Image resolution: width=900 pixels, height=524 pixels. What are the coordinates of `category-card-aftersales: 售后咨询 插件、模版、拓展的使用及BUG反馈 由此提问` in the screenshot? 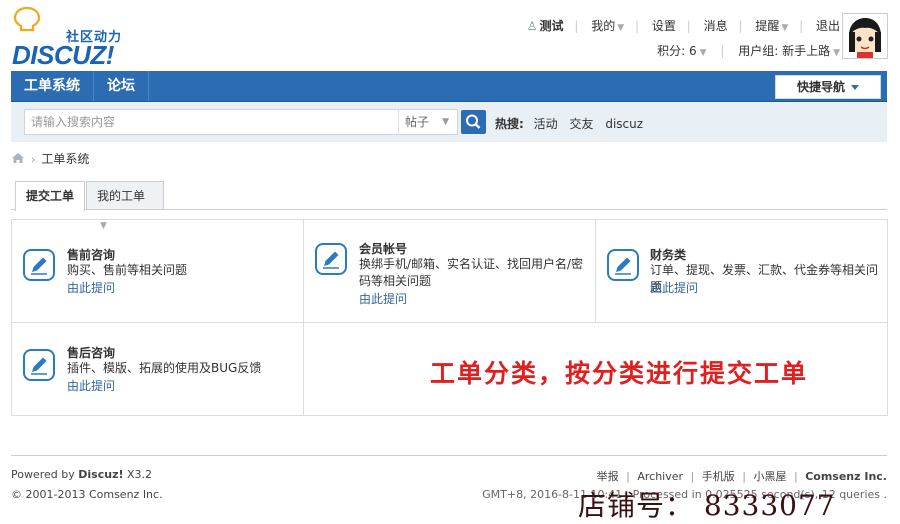 It's located at (158, 369).